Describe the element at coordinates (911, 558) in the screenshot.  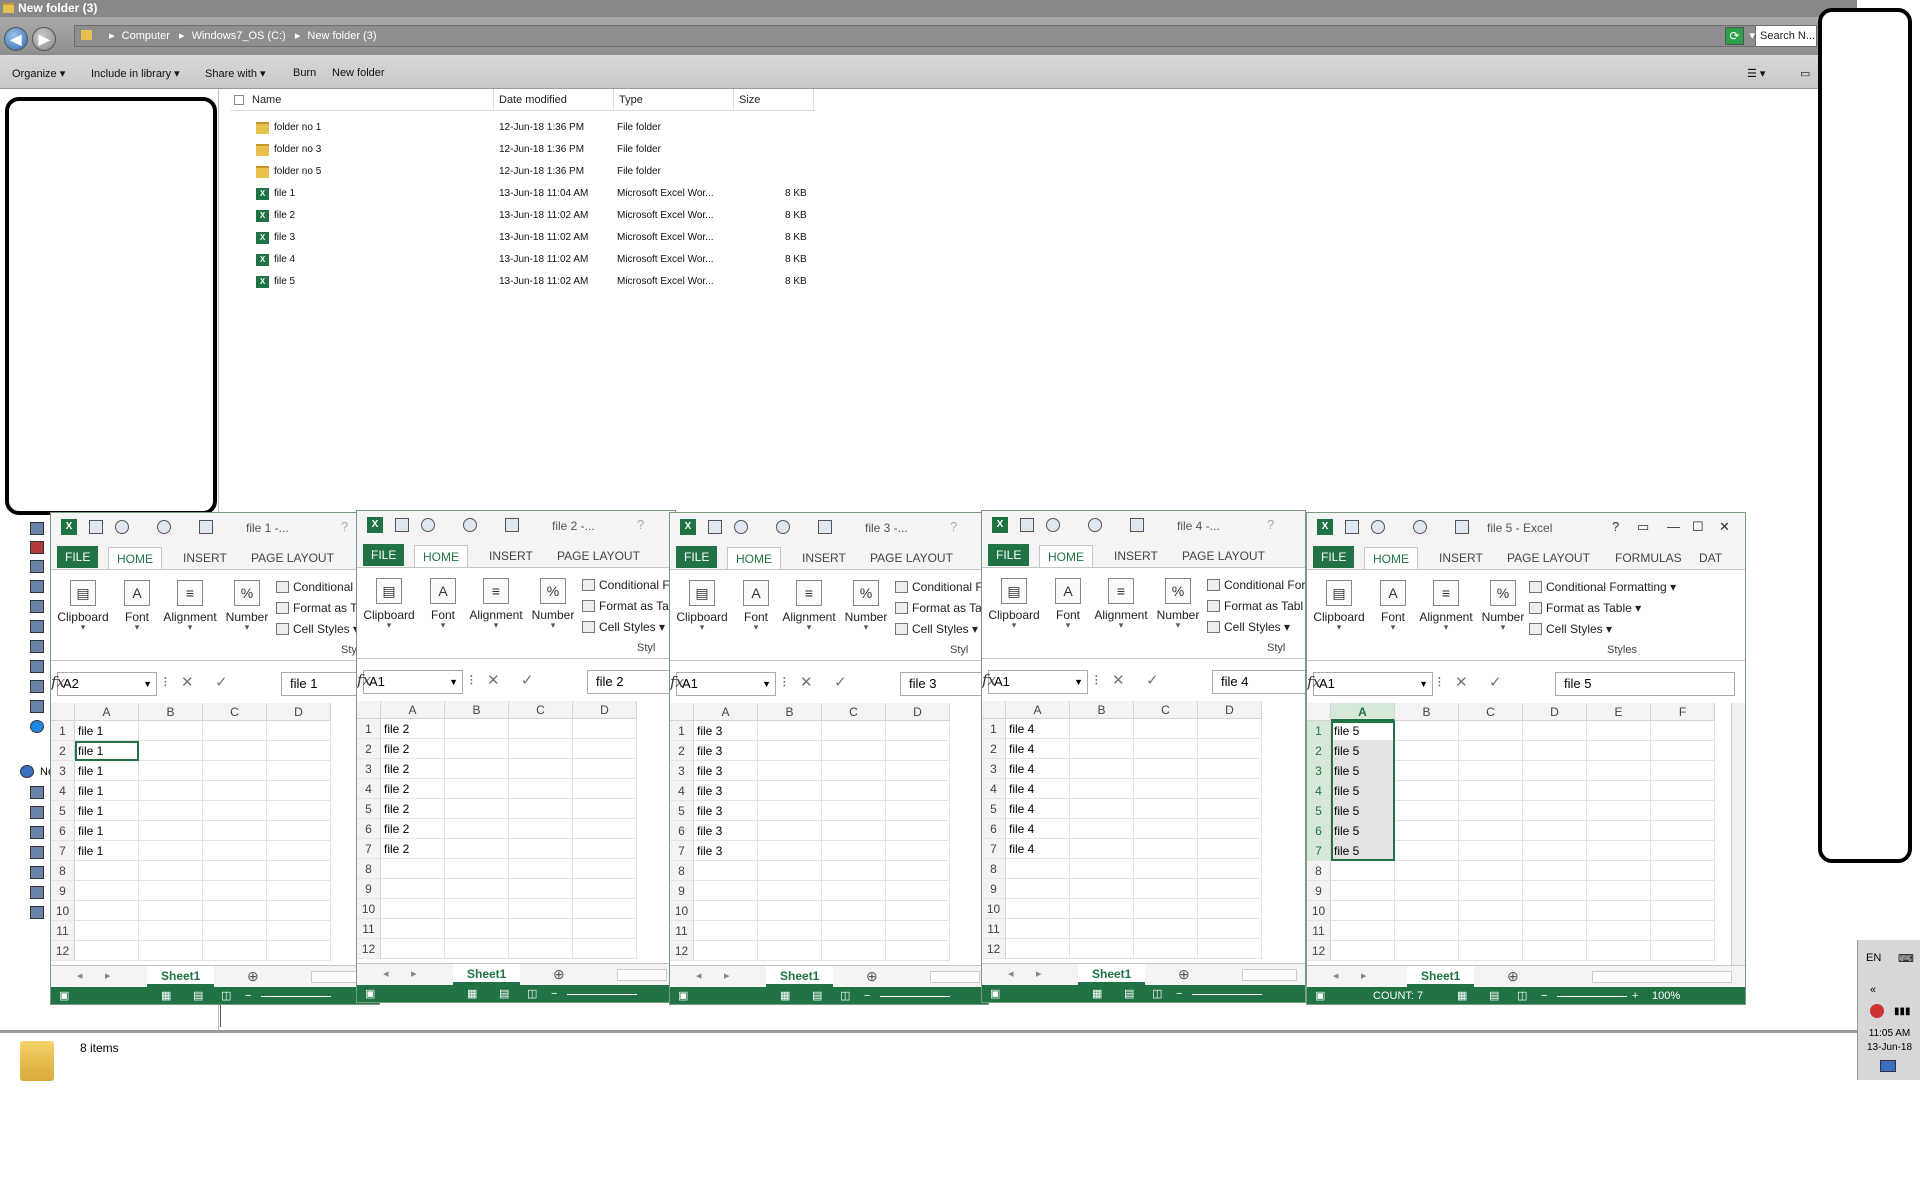
I see `tab-page-layout: PAGE LAYOUT` at that location.